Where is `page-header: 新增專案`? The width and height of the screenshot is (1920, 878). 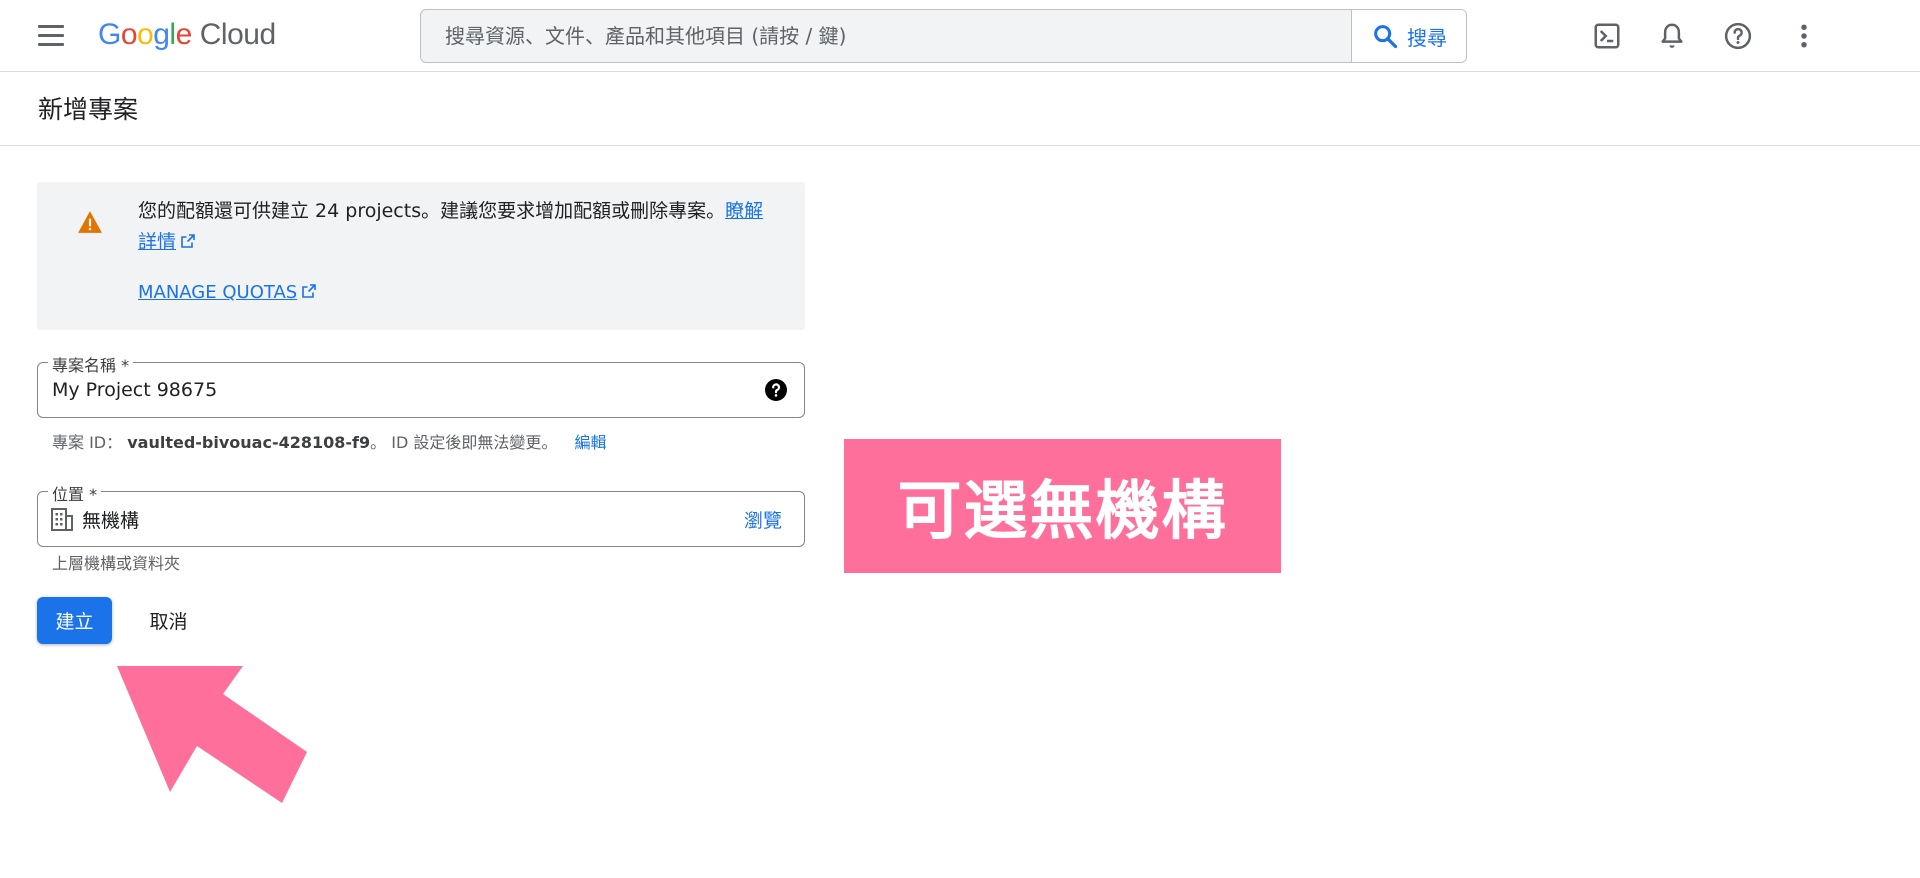 page-header: 新增專案 is located at coordinates (960, 109).